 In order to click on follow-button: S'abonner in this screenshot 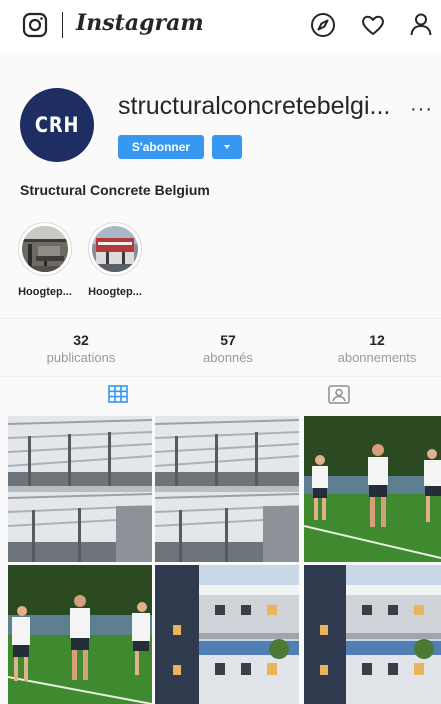, I will do `click(161, 147)`.